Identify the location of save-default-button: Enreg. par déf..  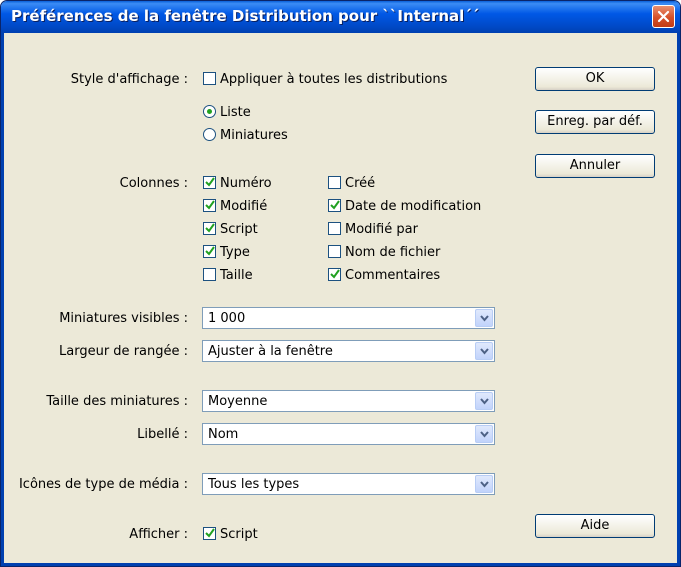
(595, 122).